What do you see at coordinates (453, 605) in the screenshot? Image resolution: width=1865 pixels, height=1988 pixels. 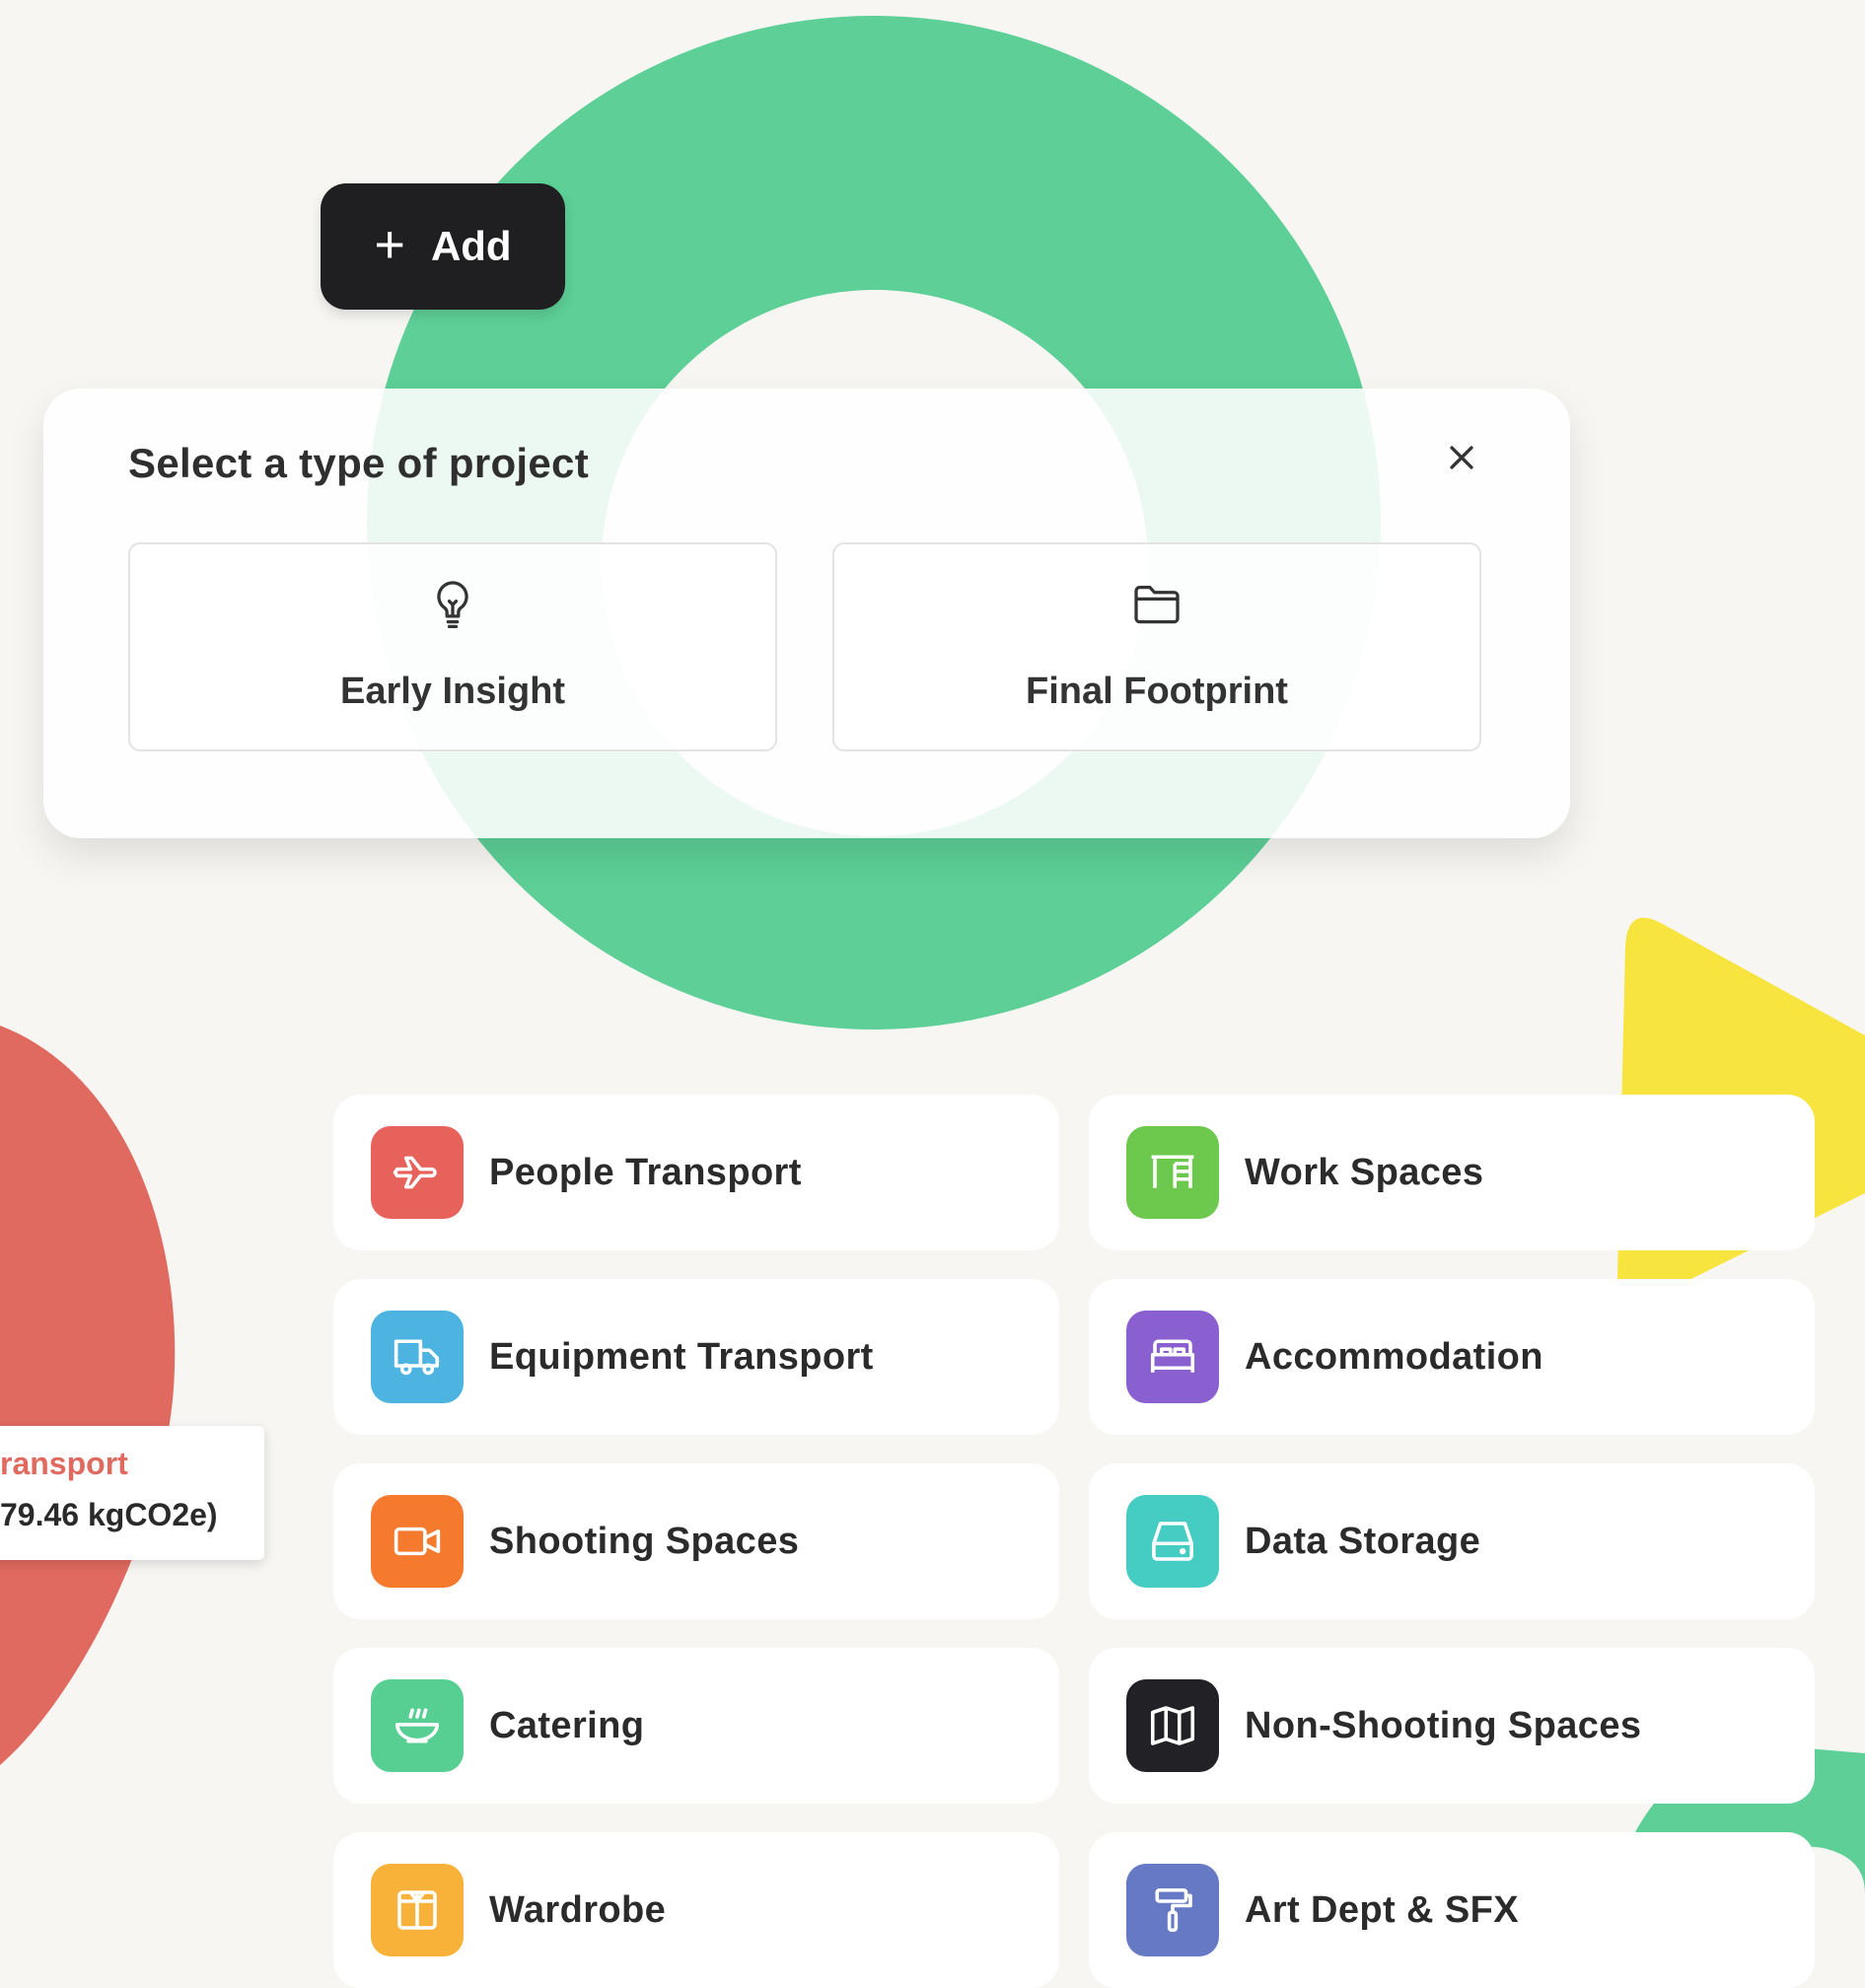 I see `lightbulb-icon` at bounding box center [453, 605].